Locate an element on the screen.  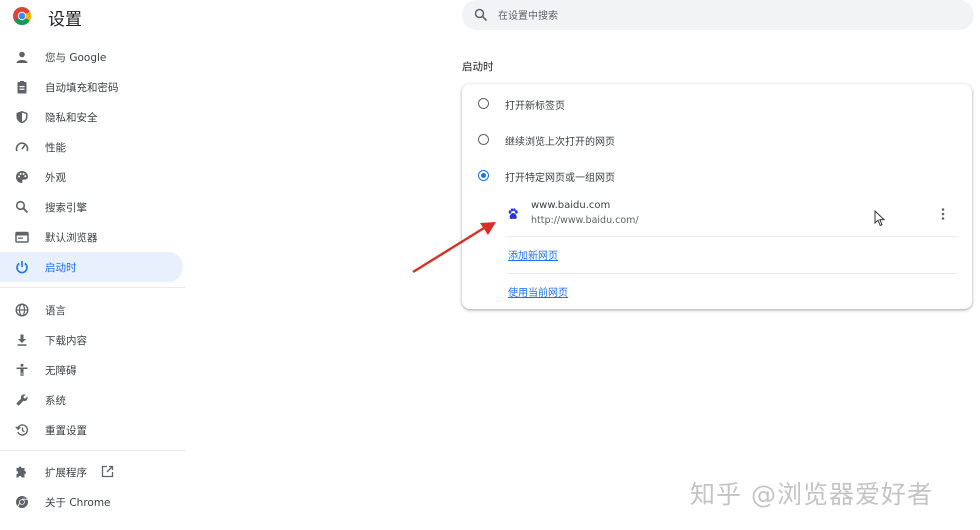
sidebar-item-label: 外观 is located at coordinates (55, 178).